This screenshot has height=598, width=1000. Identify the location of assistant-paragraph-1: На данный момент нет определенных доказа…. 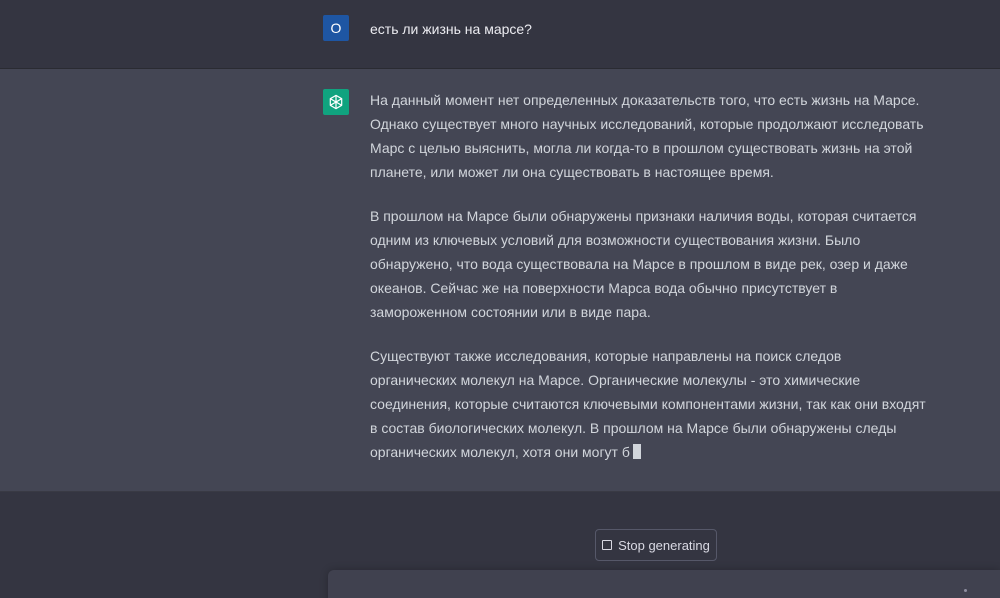
(647, 136).